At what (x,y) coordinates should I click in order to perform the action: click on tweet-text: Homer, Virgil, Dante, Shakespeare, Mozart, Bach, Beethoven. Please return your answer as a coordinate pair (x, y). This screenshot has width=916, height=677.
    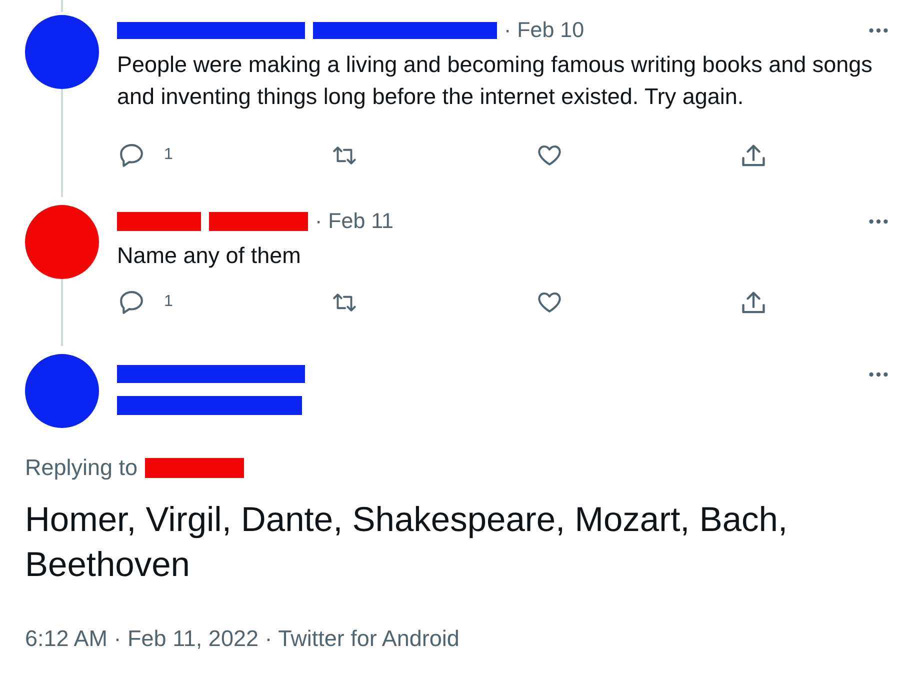
    Looking at the image, I should click on (407, 543).